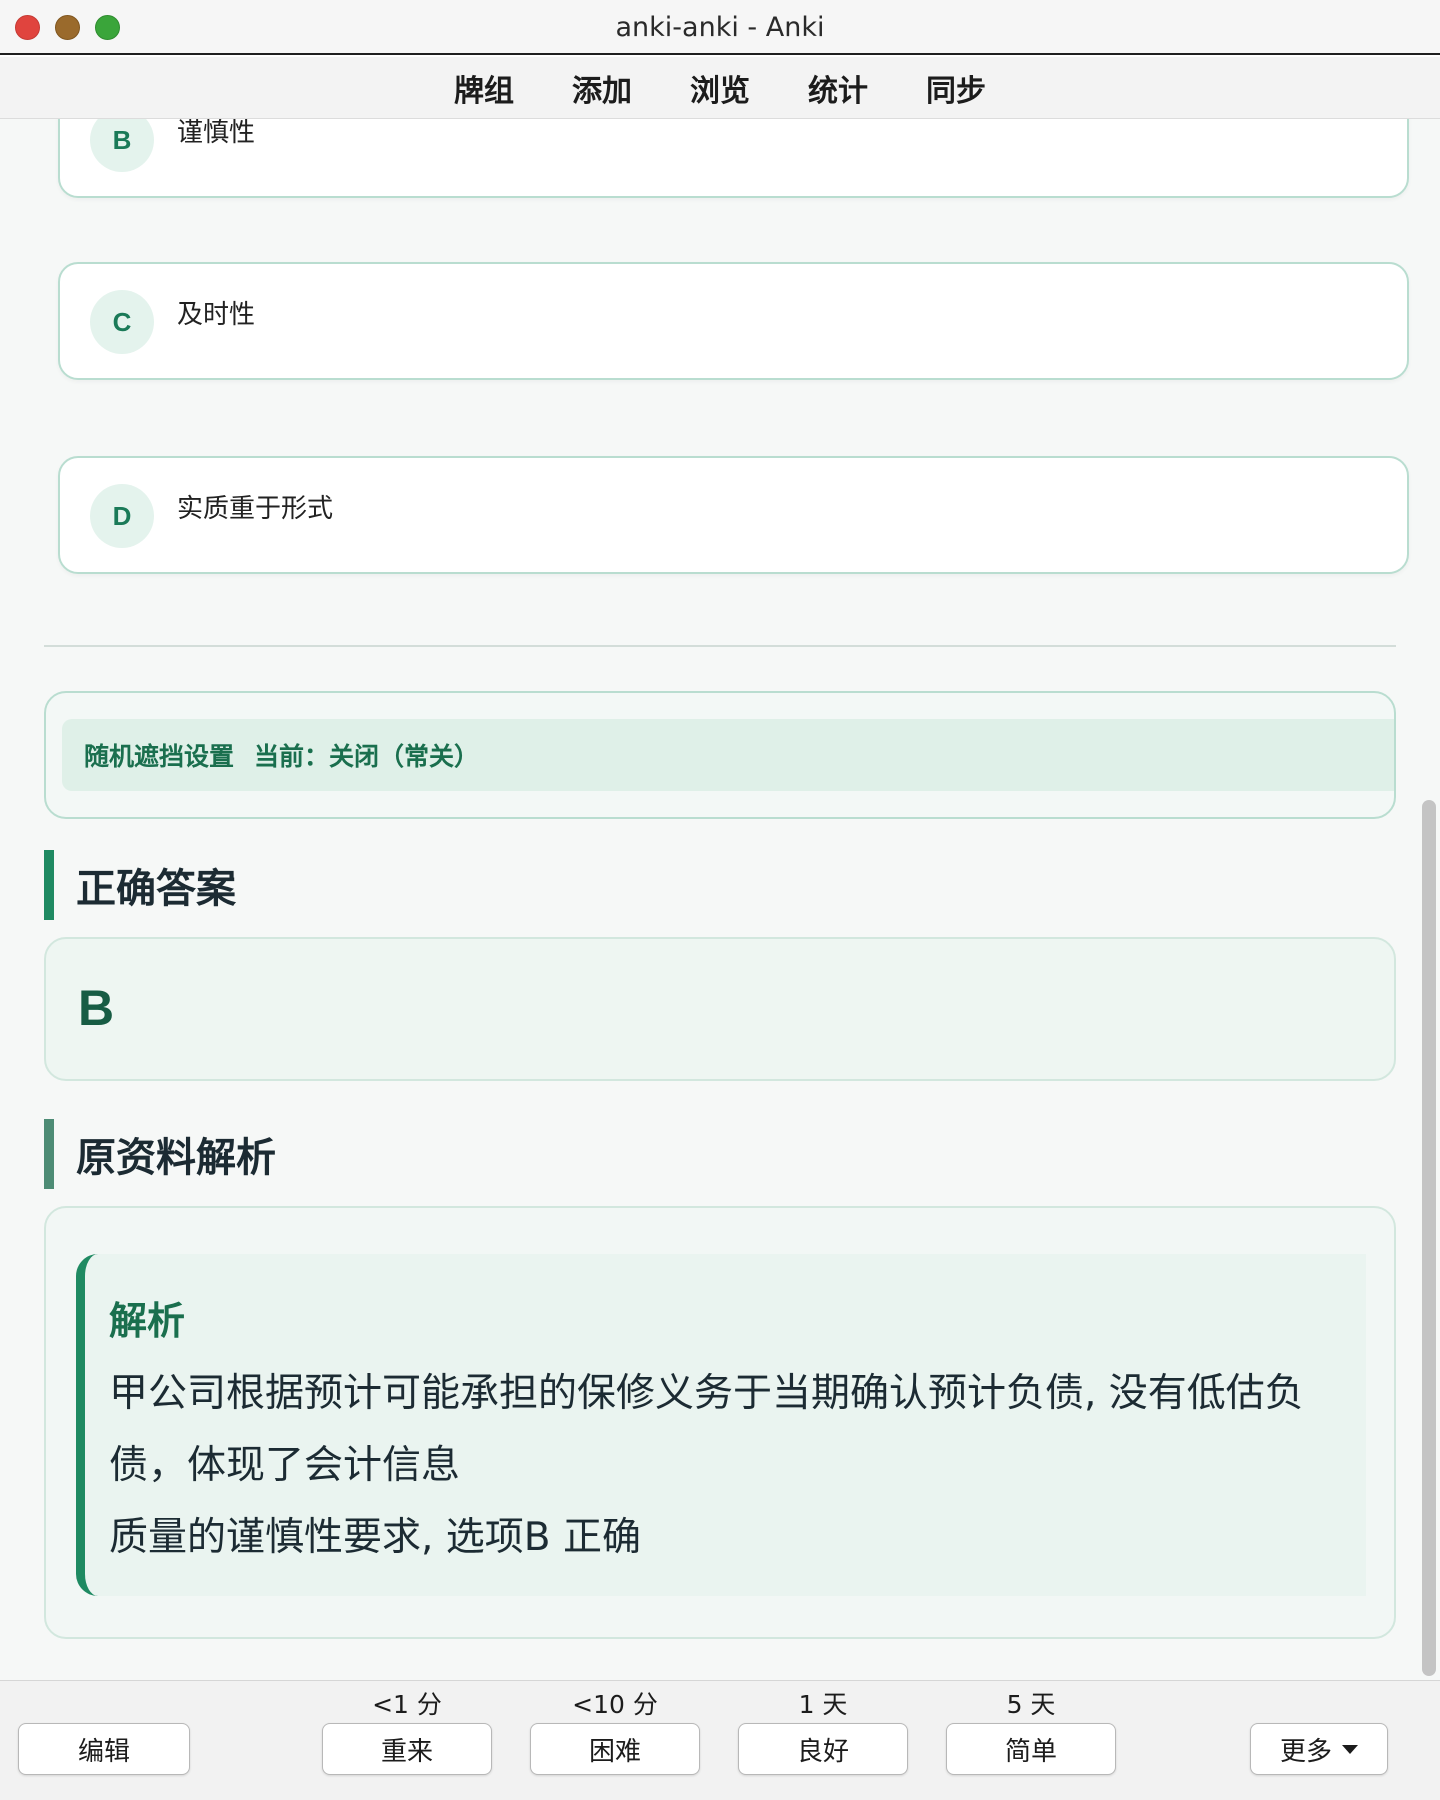  I want to click on menu-add: 添加, so click(602, 88).